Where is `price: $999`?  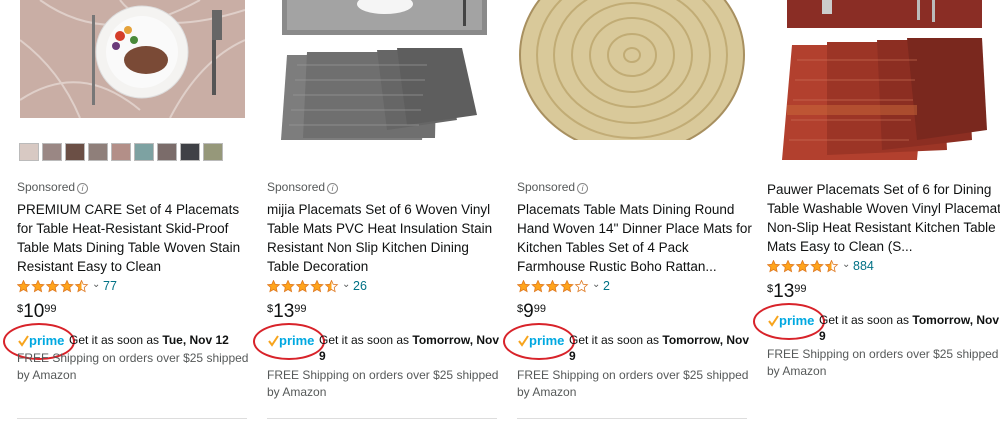
price: $999 is located at coordinates (531, 312).